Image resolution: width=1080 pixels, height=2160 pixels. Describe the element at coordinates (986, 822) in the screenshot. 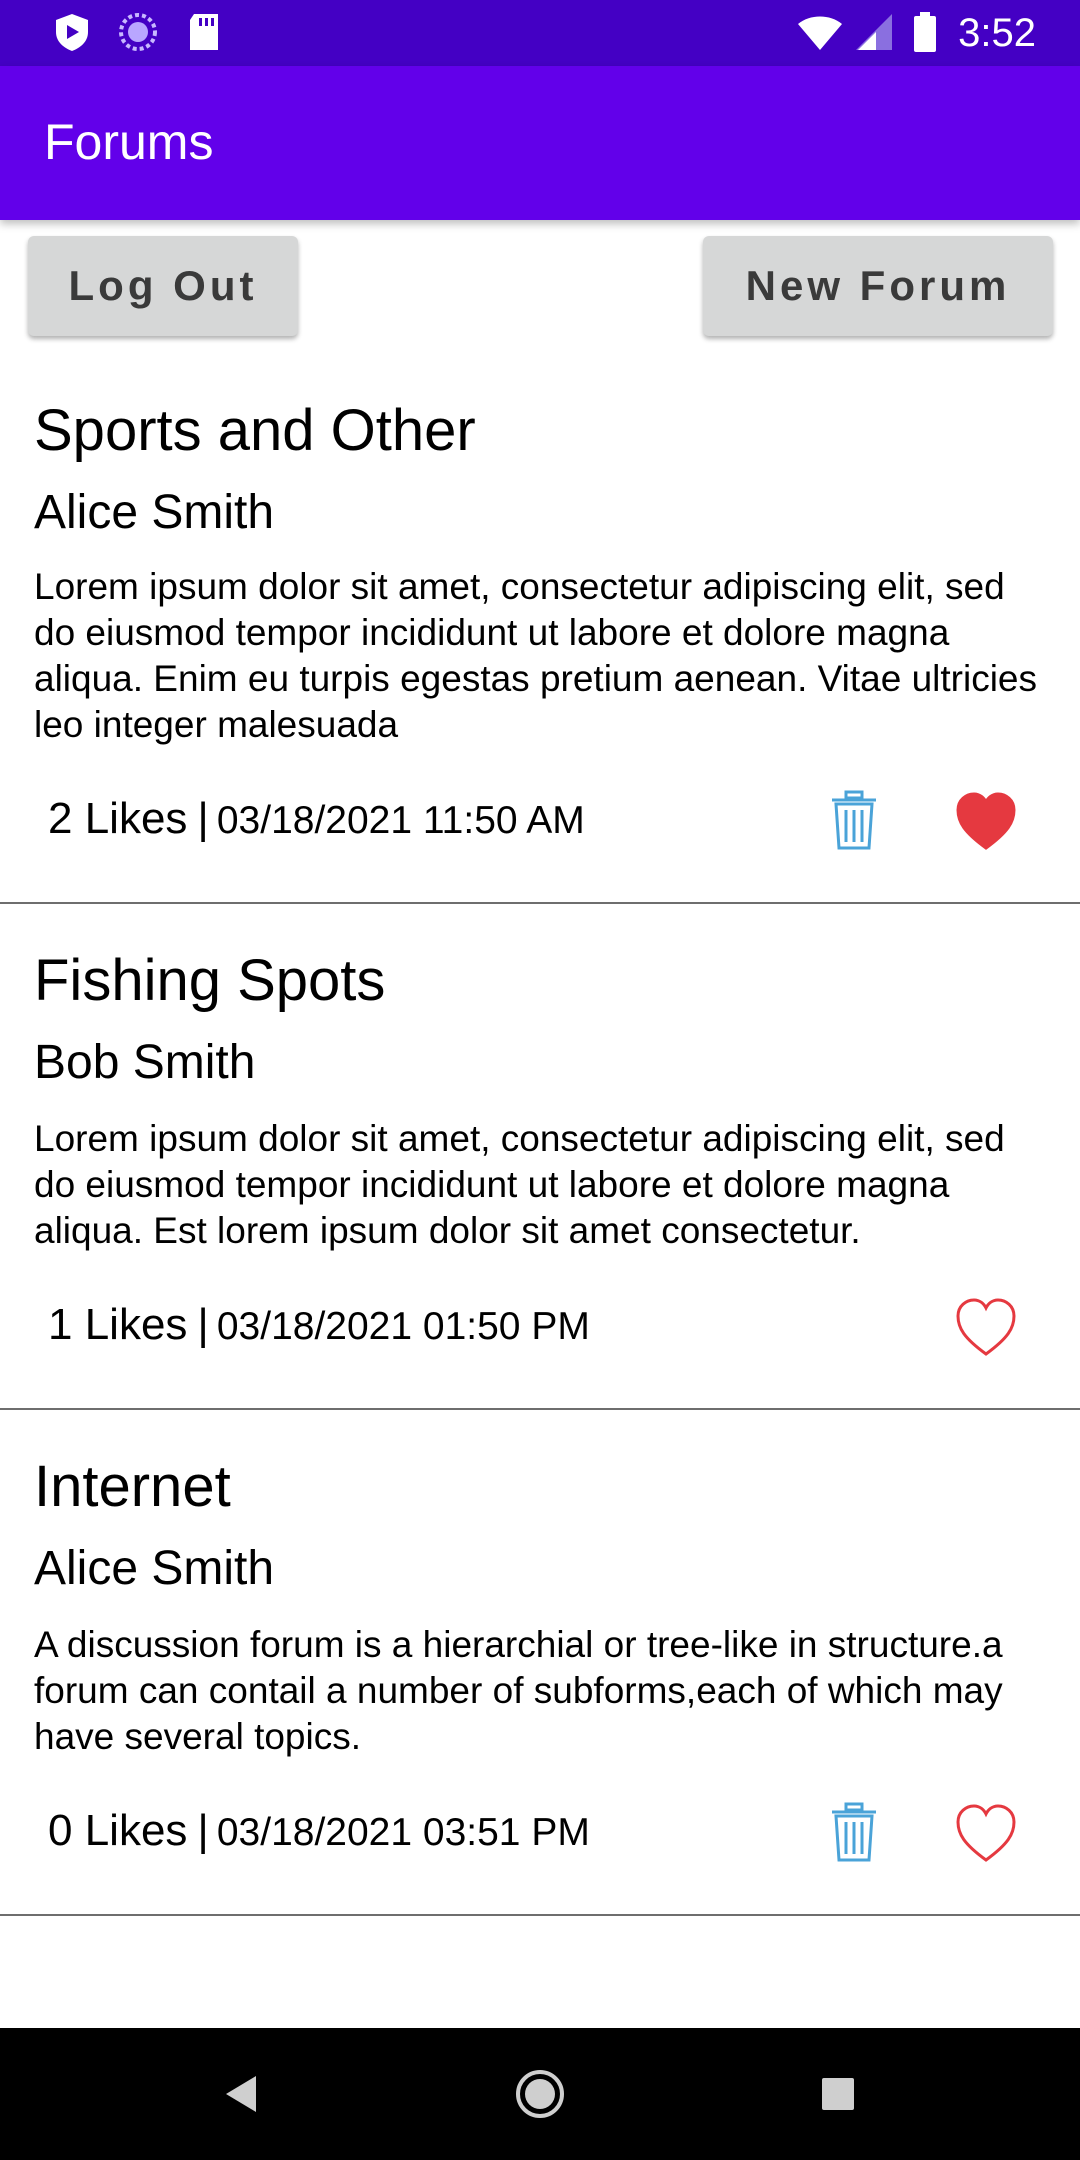

I see `heart-icon` at that location.